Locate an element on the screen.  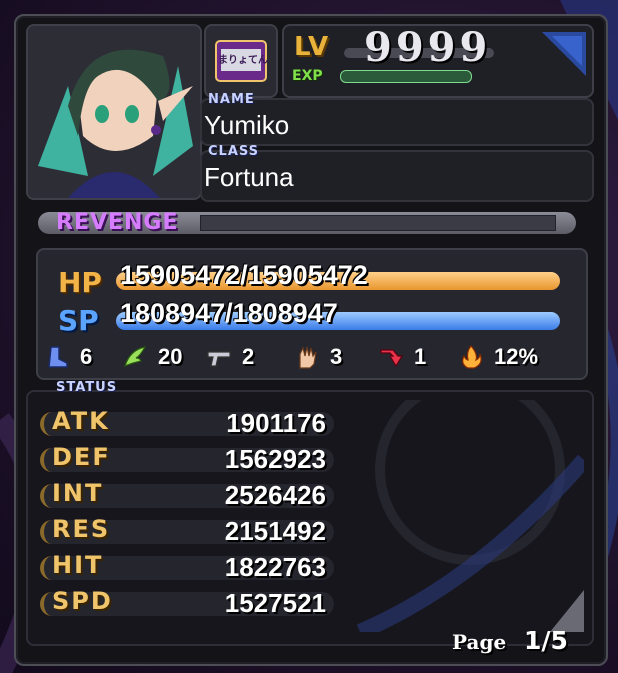
stat-row-spd: SPD 1527521 is located at coordinates (187, 602).